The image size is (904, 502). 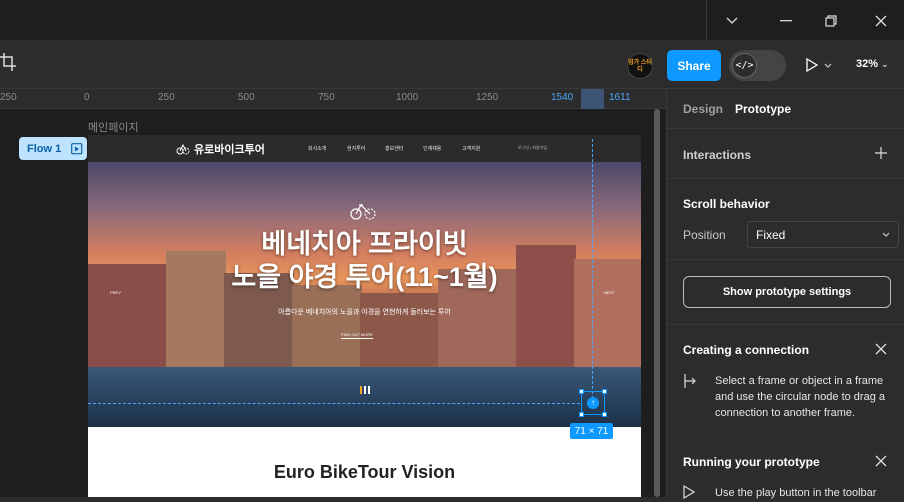 I want to click on arrow-up-icon: ↑, so click(x=593, y=403).